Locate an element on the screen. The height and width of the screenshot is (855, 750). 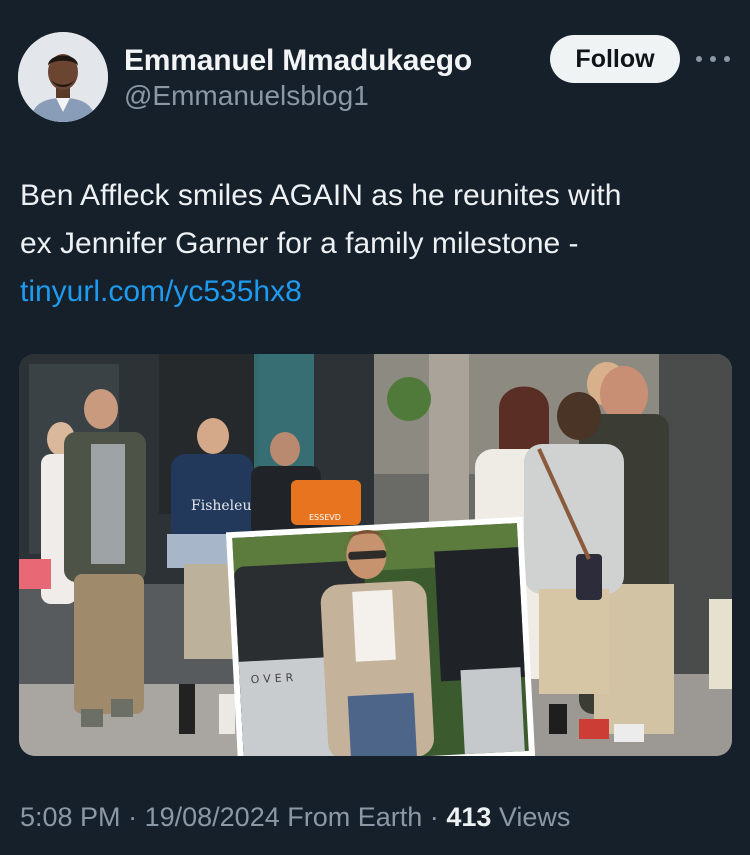
tweet-source: From Earth is located at coordinates (355, 817).